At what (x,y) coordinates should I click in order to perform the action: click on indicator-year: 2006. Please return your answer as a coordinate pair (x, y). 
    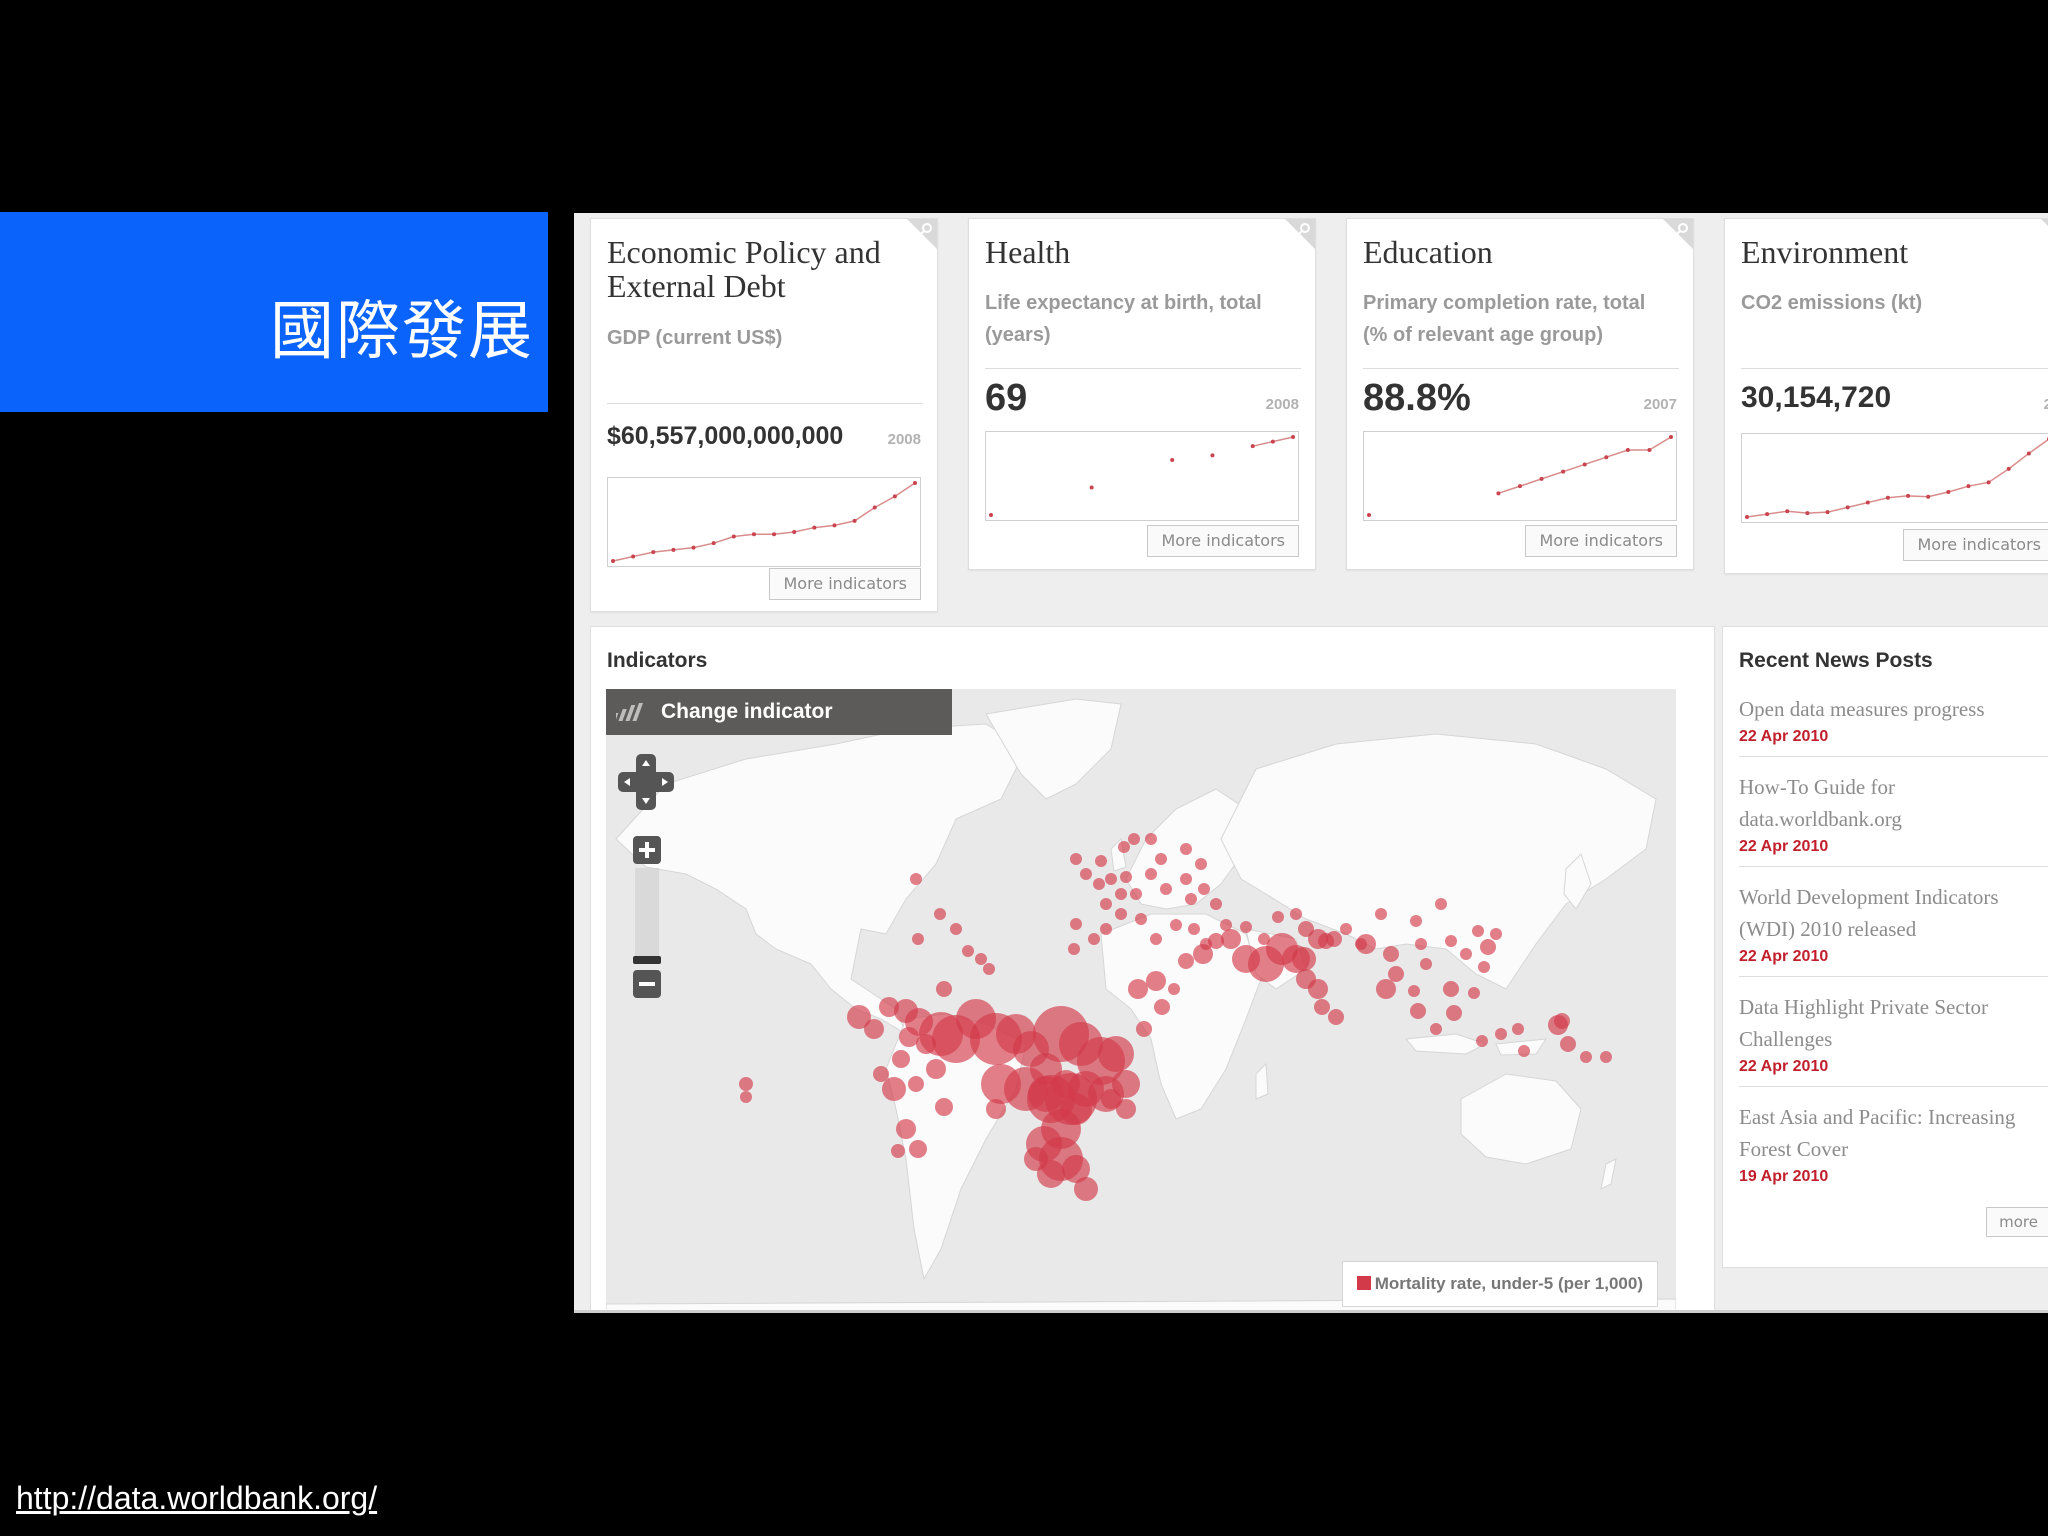
    Looking at the image, I should click on (2045, 404).